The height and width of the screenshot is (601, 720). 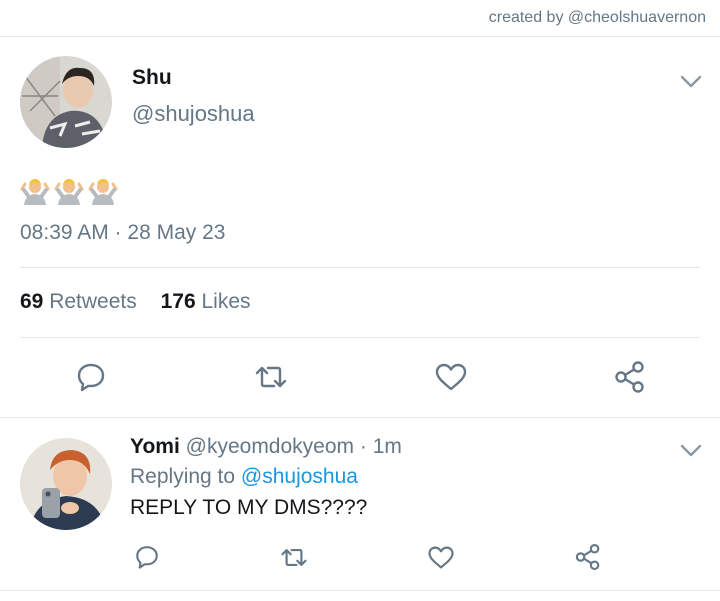 I want to click on bottom-divider, so click(x=360, y=590).